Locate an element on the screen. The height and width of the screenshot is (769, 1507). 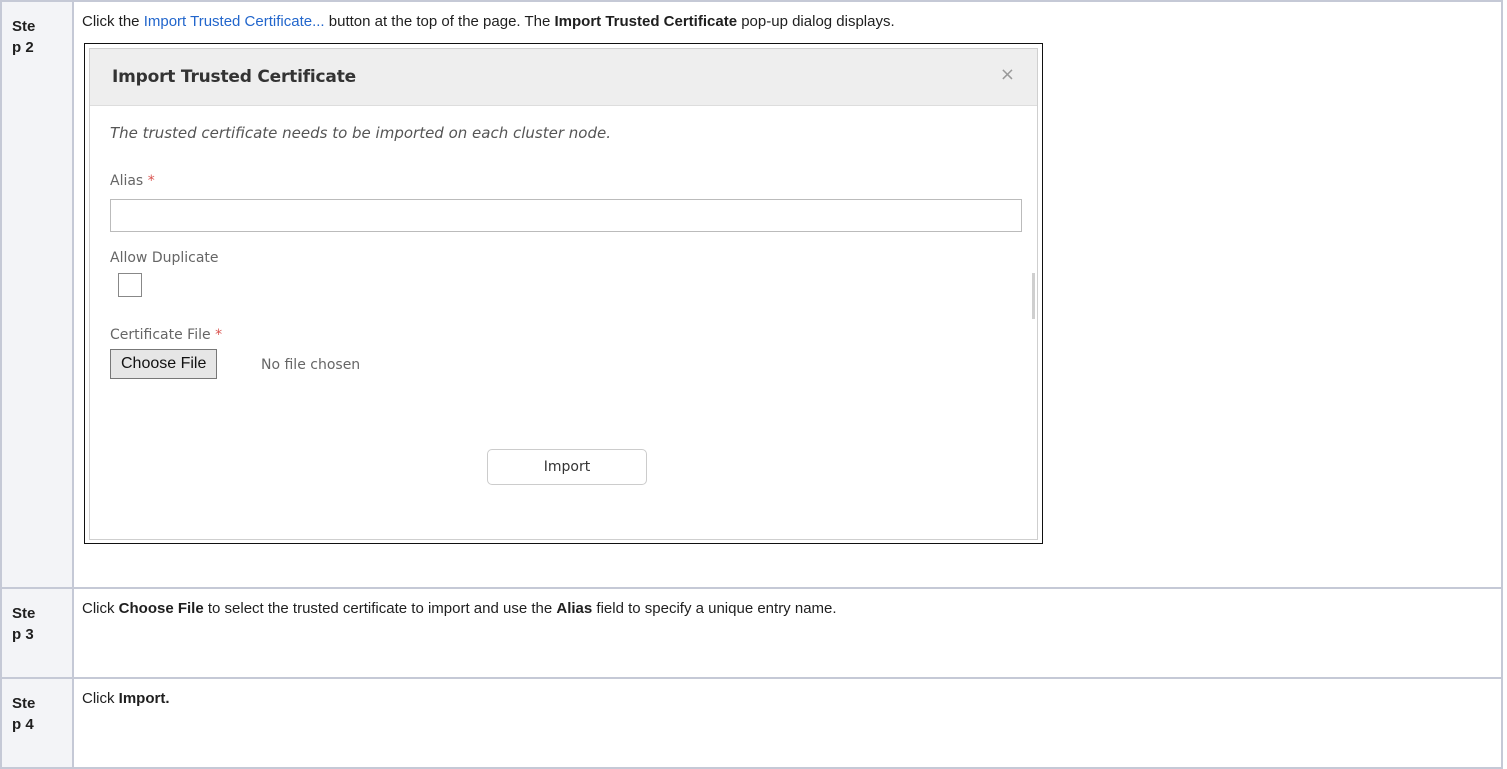
step-row: Step 4 Click Import. is located at coordinates (751, 723).